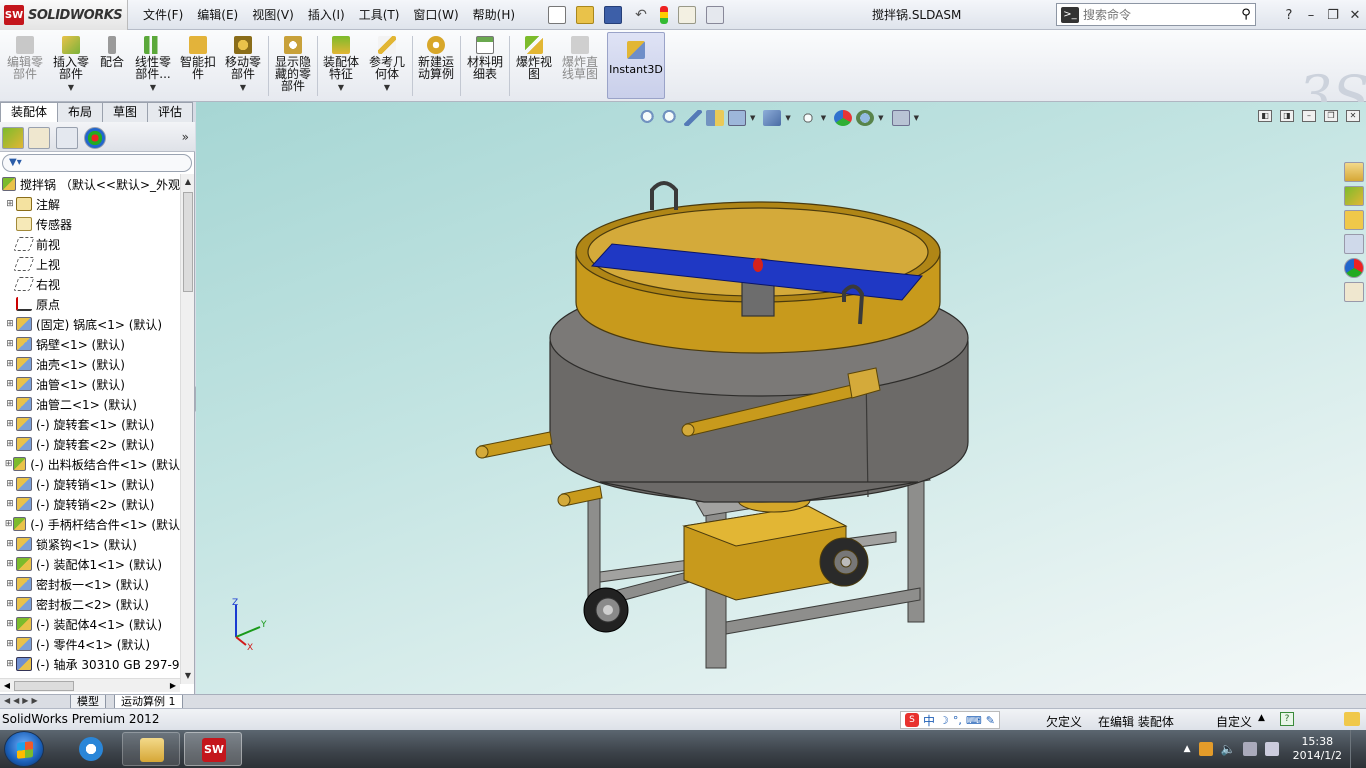 This screenshot has width=1366, height=768. I want to click on search-input, so click(1160, 14).